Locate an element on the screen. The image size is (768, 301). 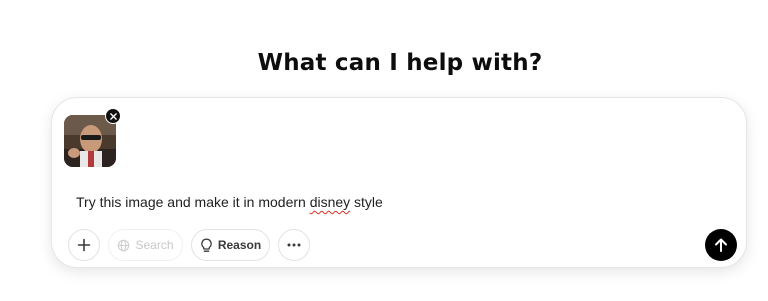
globe-icon is located at coordinates (124, 245).